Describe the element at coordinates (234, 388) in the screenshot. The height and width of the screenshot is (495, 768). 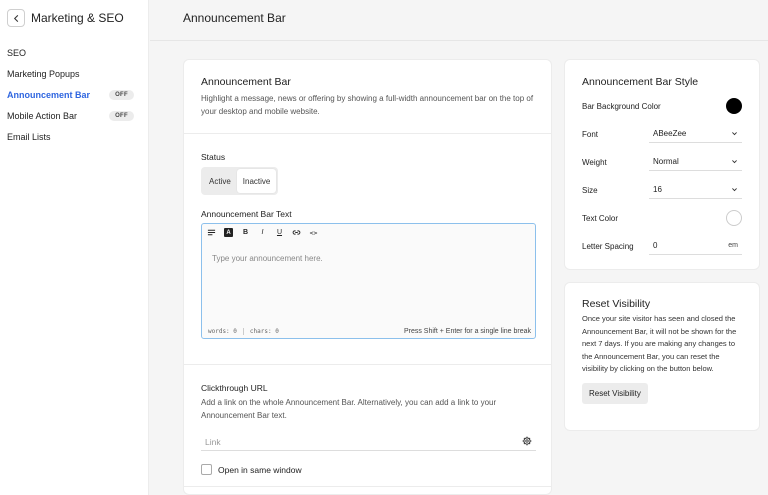
I see `clickthrough-label: Clickthrough URL` at that location.